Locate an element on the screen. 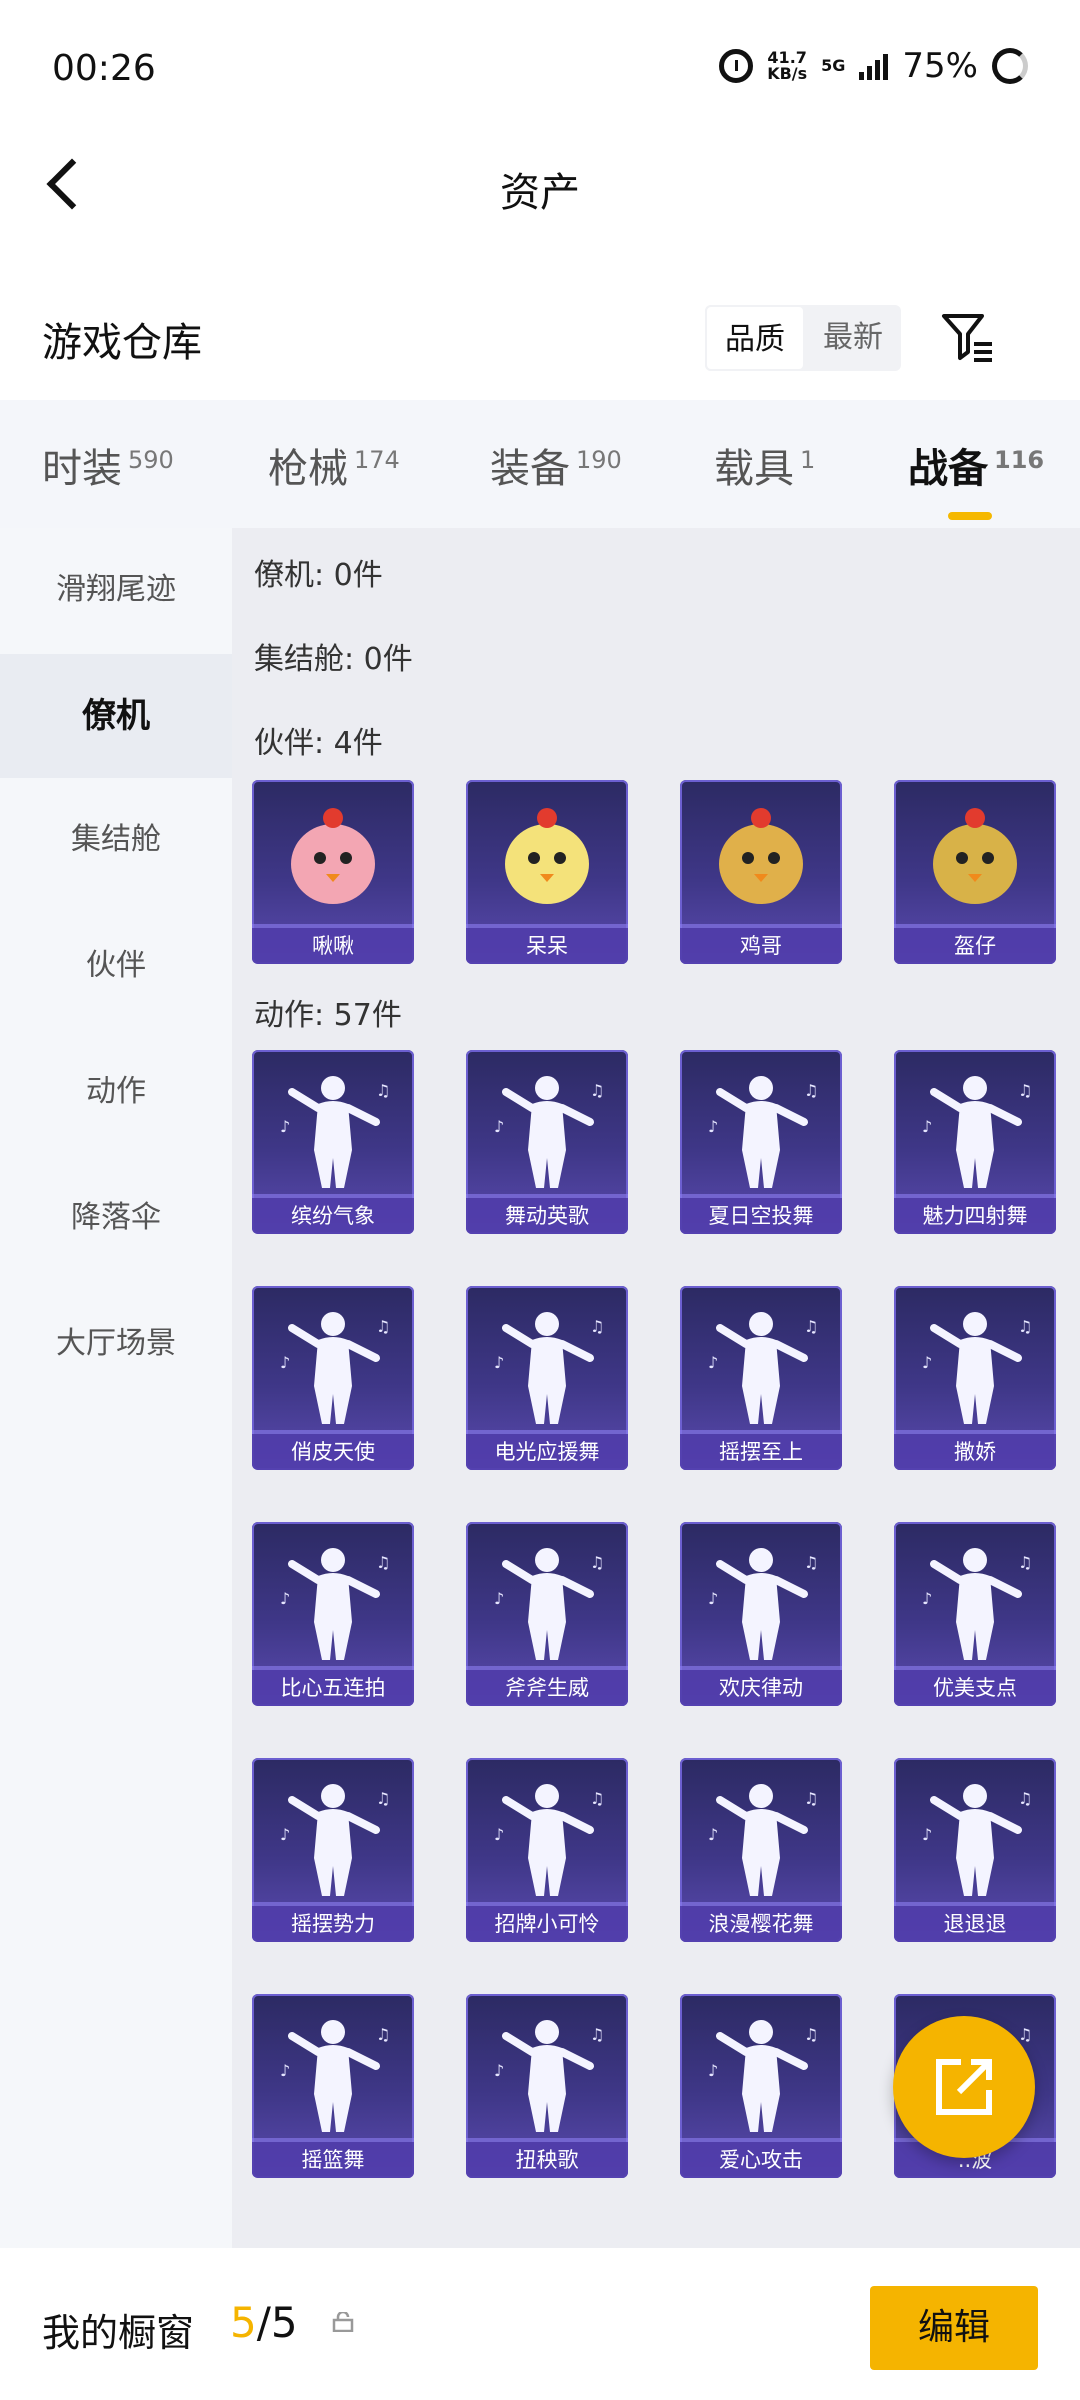 Image resolution: width=1080 pixels, height=2400 pixels. action-card: ♪ ♫ 魅力四射舞 is located at coordinates (975, 1142).